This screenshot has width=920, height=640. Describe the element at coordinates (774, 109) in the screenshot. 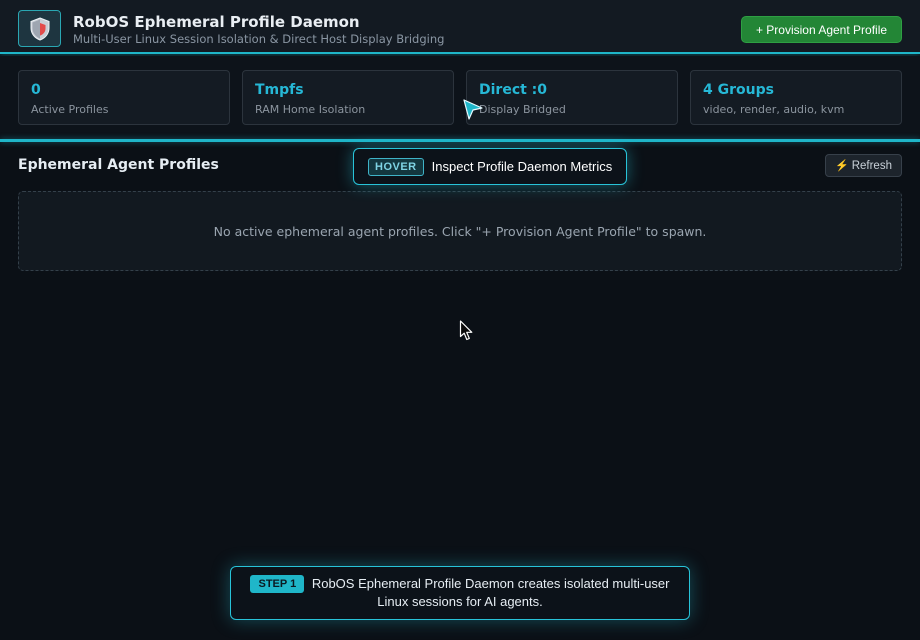

I see `stat-label: video, render, audio, kvm` at that location.